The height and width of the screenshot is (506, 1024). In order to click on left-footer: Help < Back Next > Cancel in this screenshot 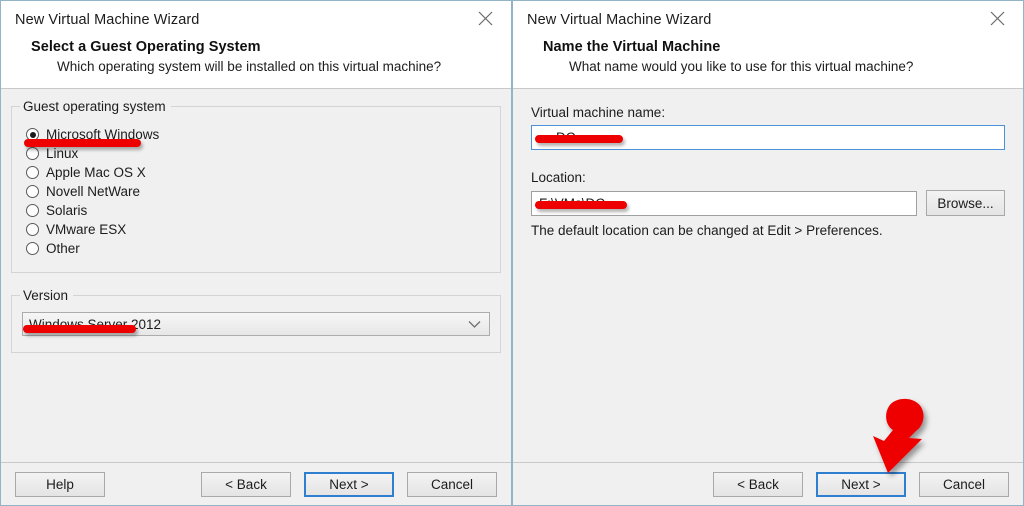, I will do `click(256, 483)`.